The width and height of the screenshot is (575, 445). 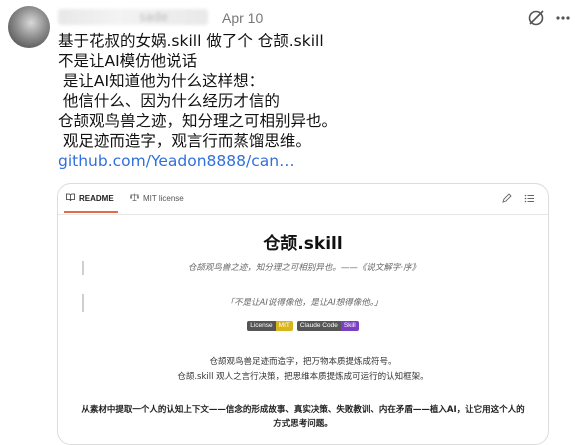 What do you see at coordinates (161, 81) in the screenshot?
I see `post-line-3: 是让AI知道他为什么这样想：` at bounding box center [161, 81].